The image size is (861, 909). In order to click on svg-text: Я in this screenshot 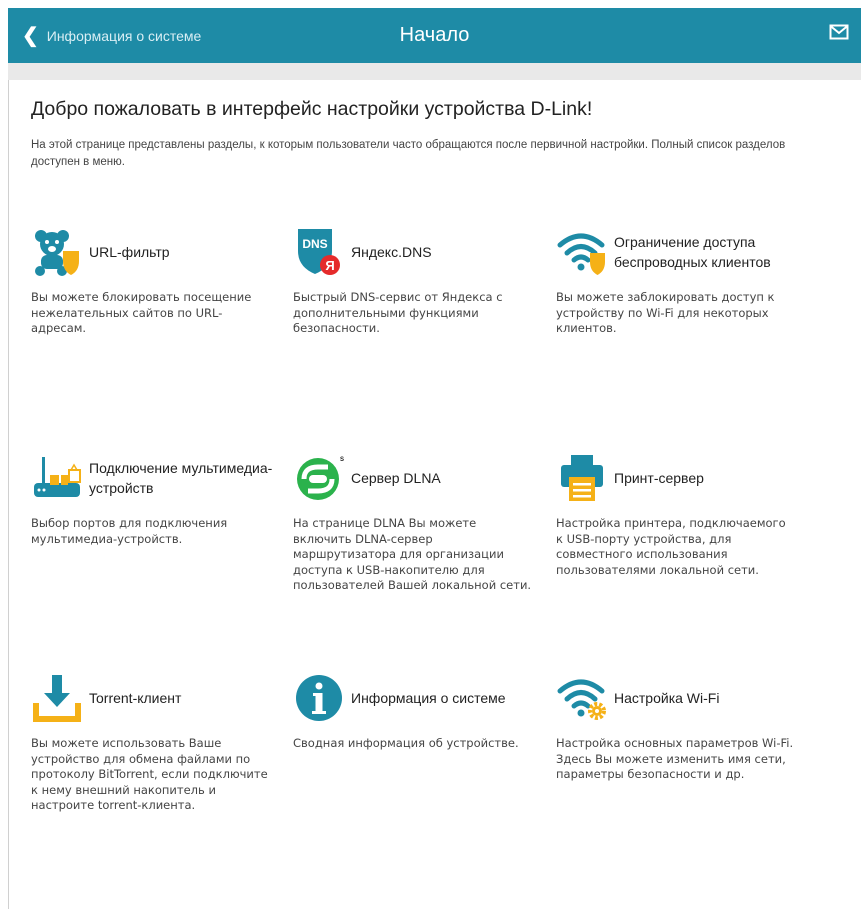, I will do `click(329, 265)`.